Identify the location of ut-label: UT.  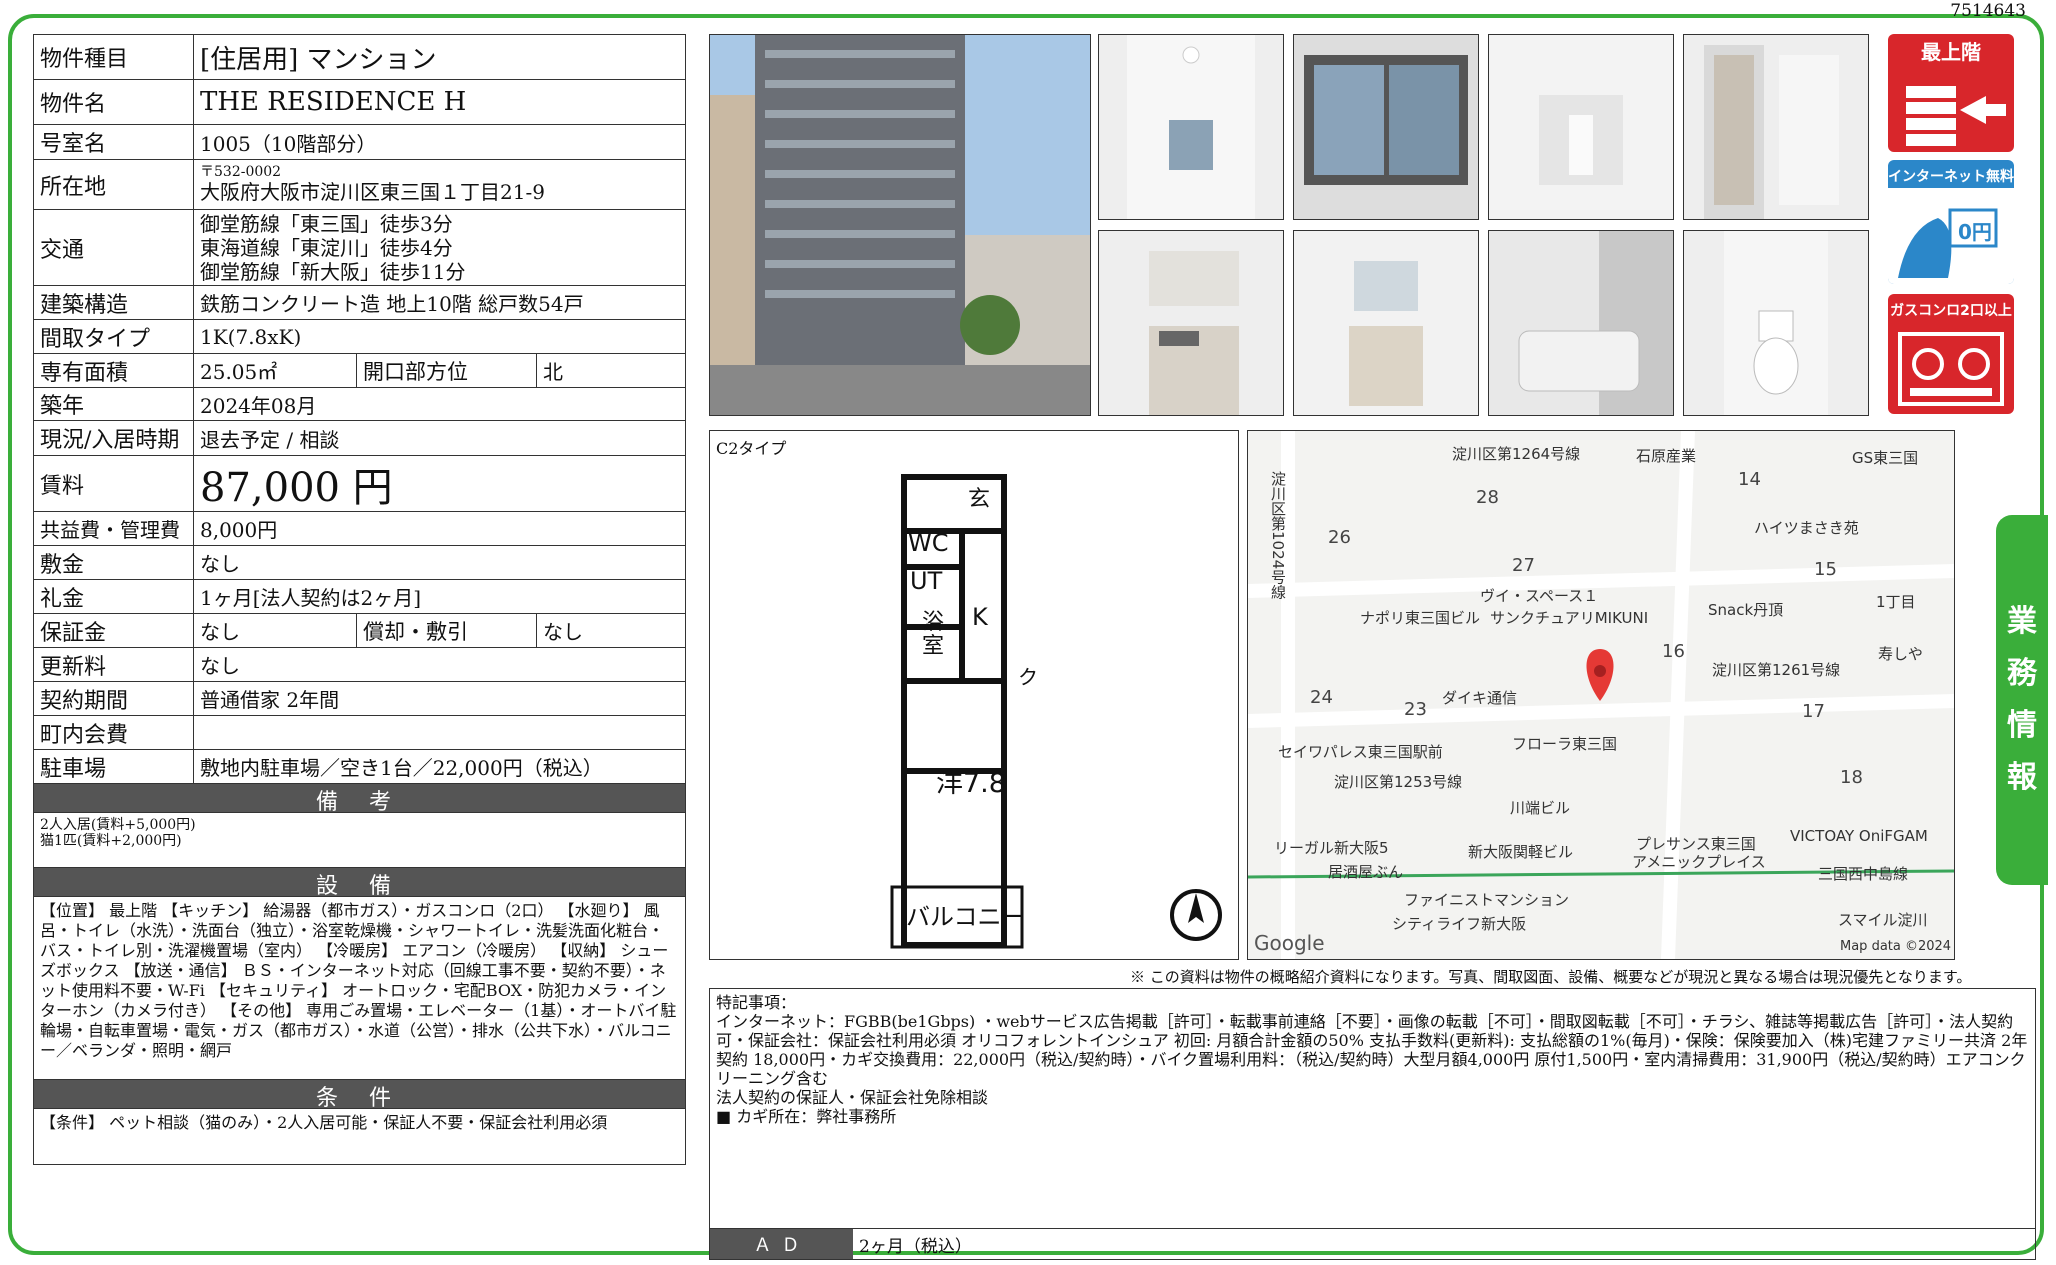
(926, 581).